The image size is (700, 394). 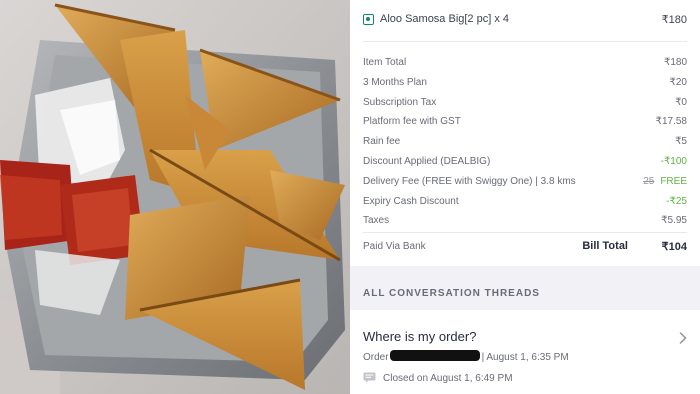 What do you see at coordinates (525, 121) in the screenshot?
I see `bill-row-platform-fee: Platform fee with GST ₹17.58` at bounding box center [525, 121].